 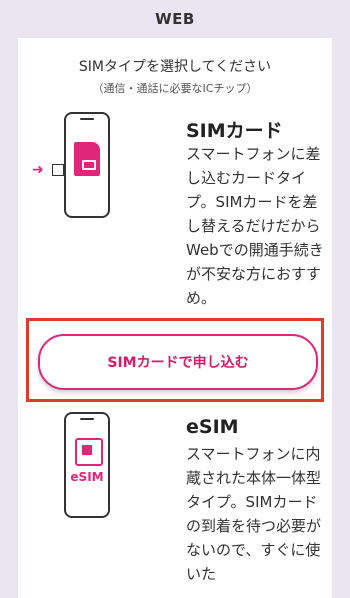 What do you see at coordinates (87, 159) in the screenshot?
I see `sim-card-icon` at bounding box center [87, 159].